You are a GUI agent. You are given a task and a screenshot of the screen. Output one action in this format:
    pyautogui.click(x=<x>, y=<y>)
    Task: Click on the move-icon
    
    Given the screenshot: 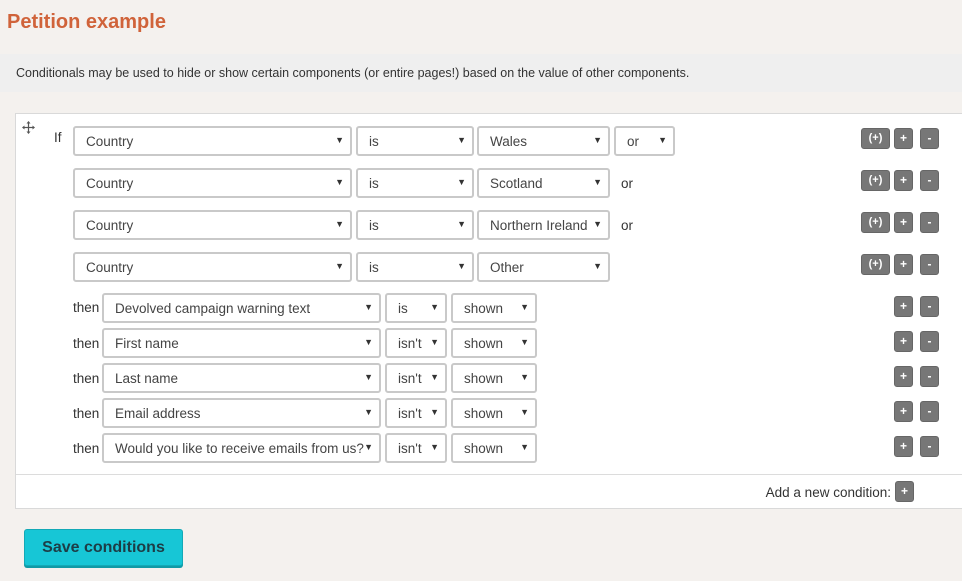 What is the action you would take?
    pyautogui.click(x=28, y=130)
    